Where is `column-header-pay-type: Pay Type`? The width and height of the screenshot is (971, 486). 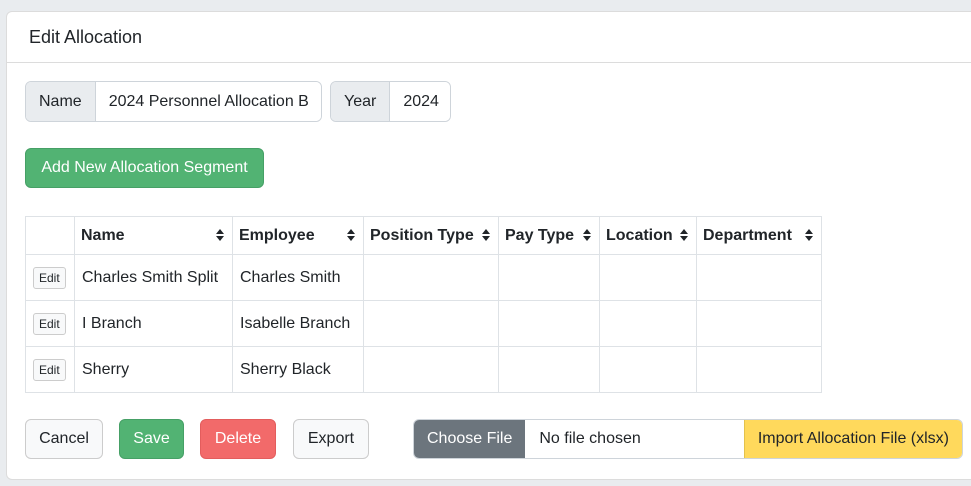
column-header-pay-type: Pay Type is located at coordinates (549, 235).